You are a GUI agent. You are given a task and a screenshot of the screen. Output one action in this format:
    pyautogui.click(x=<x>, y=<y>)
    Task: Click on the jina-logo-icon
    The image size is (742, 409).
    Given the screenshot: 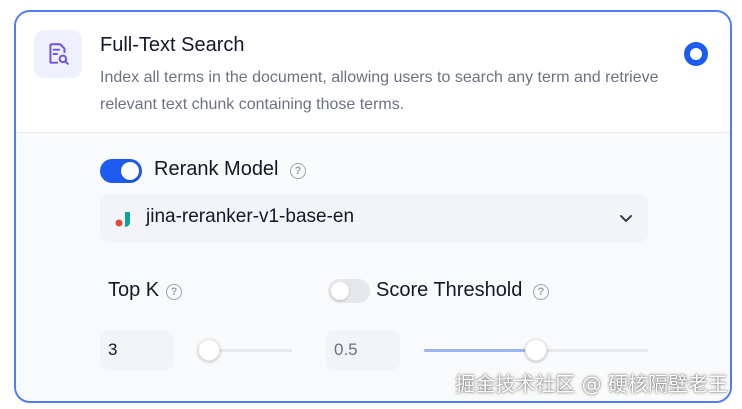 What is the action you would take?
    pyautogui.click(x=125, y=221)
    